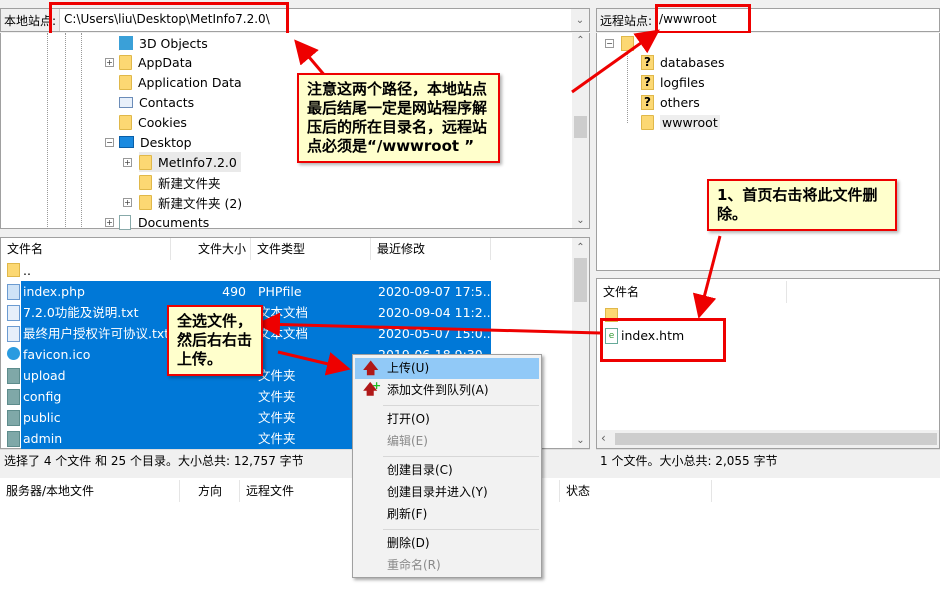 The width and height of the screenshot is (940, 600). I want to click on annotation-delete-note: 1、首页右击将此文件删除。, so click(802, 205).